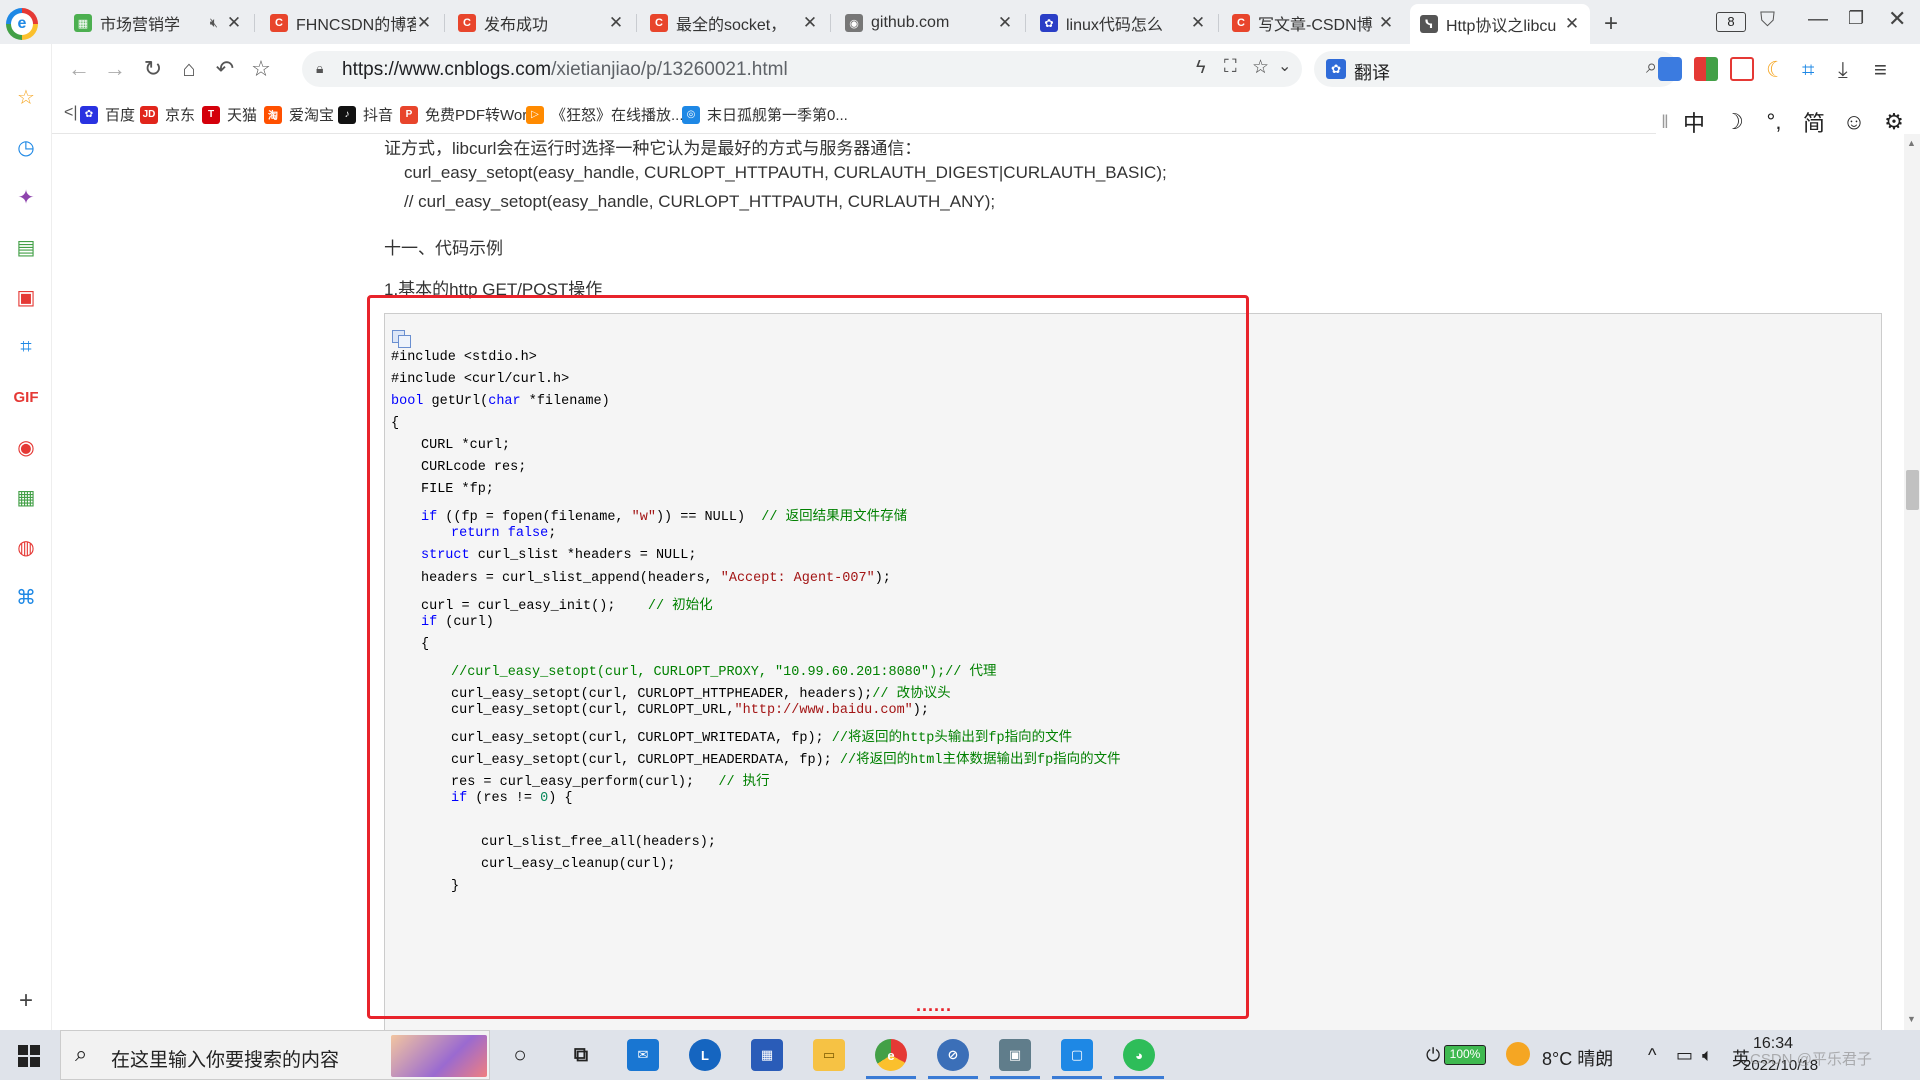  What do you see at coordinates (1496, 69) in the screenshot?
I see `translate-search-box: ✿ 翻译 ⌕` at bounding box center [1496, 69].